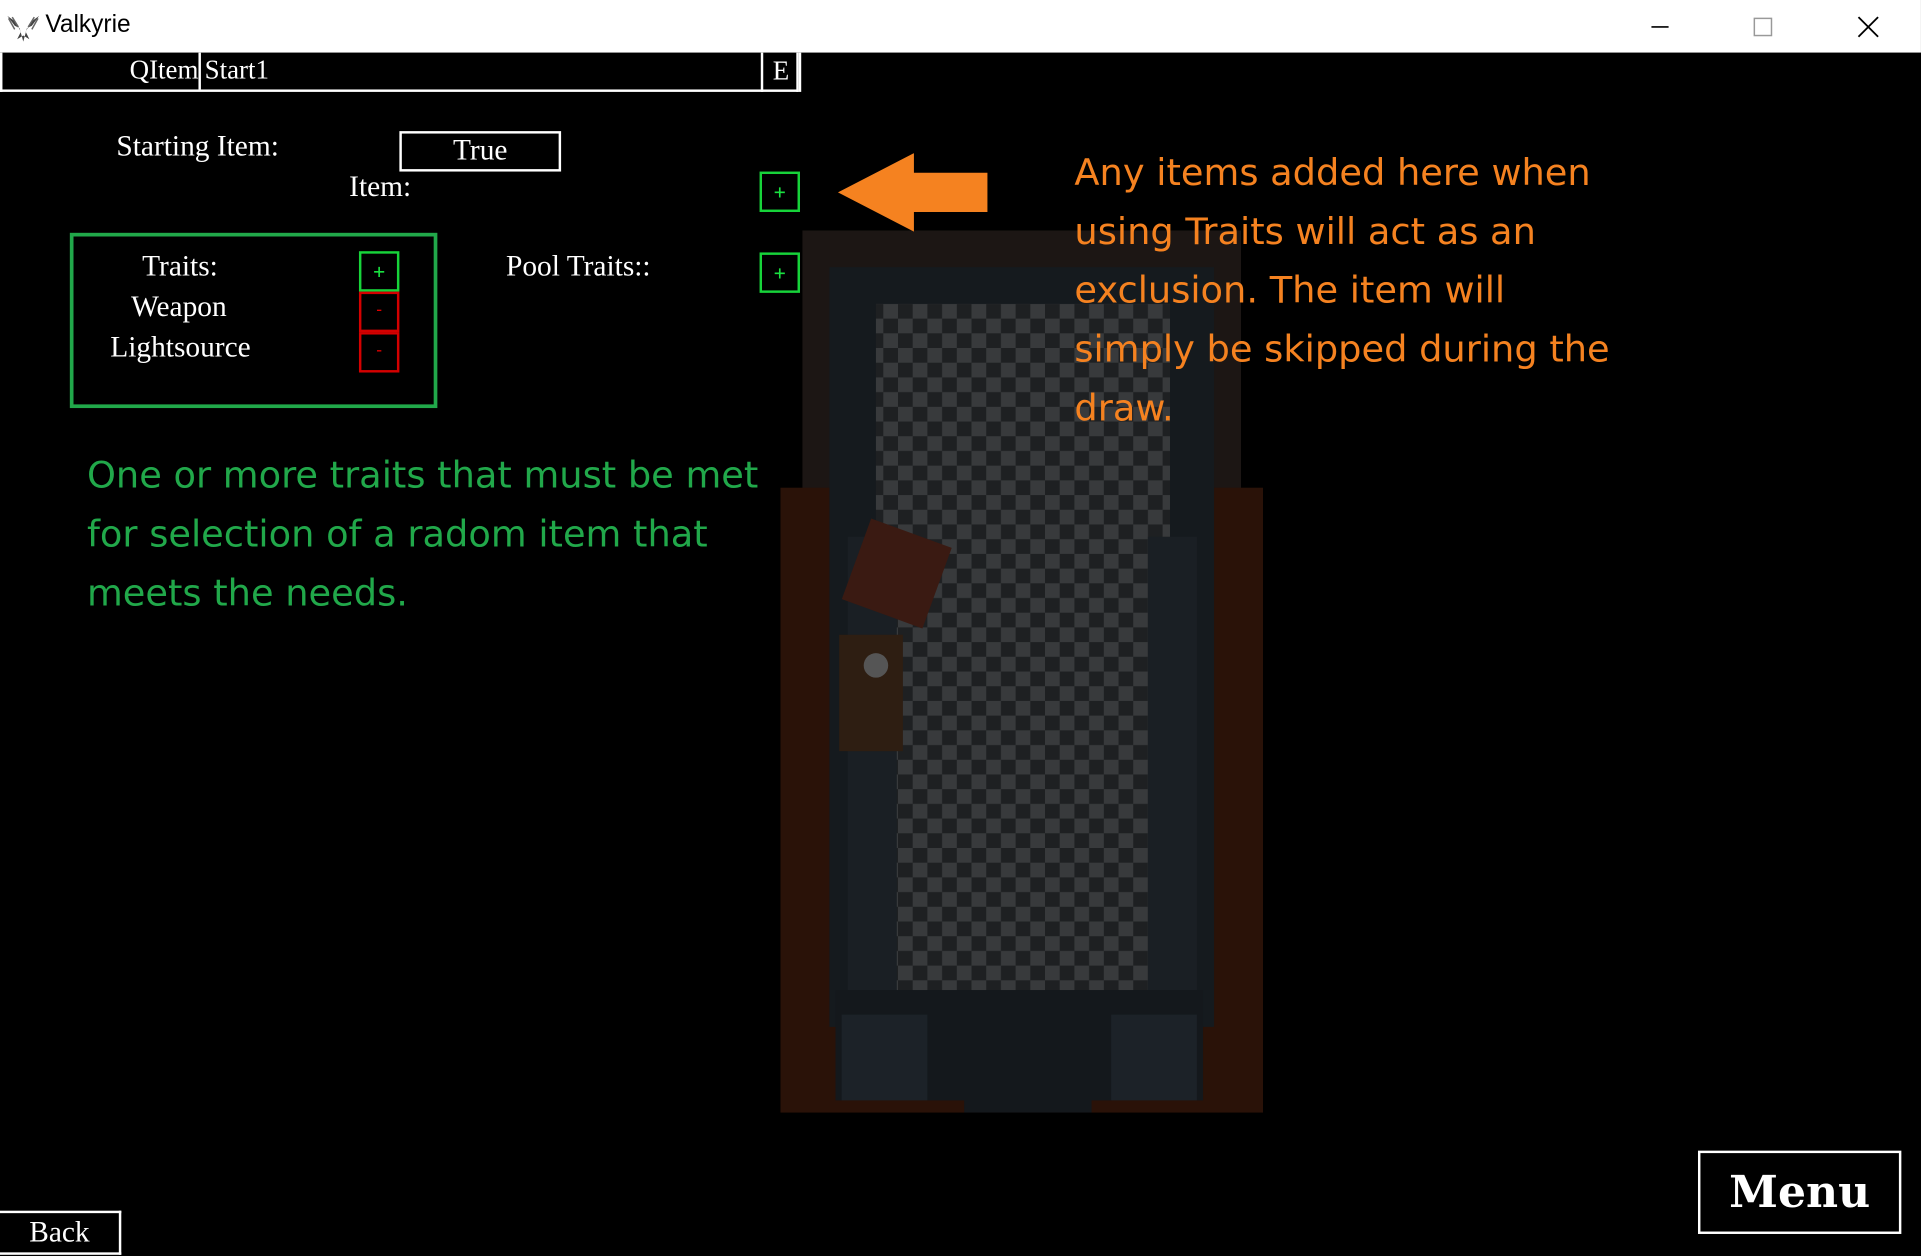  I want to click on remove-trait-weapon-button: -, so click(379, 312).